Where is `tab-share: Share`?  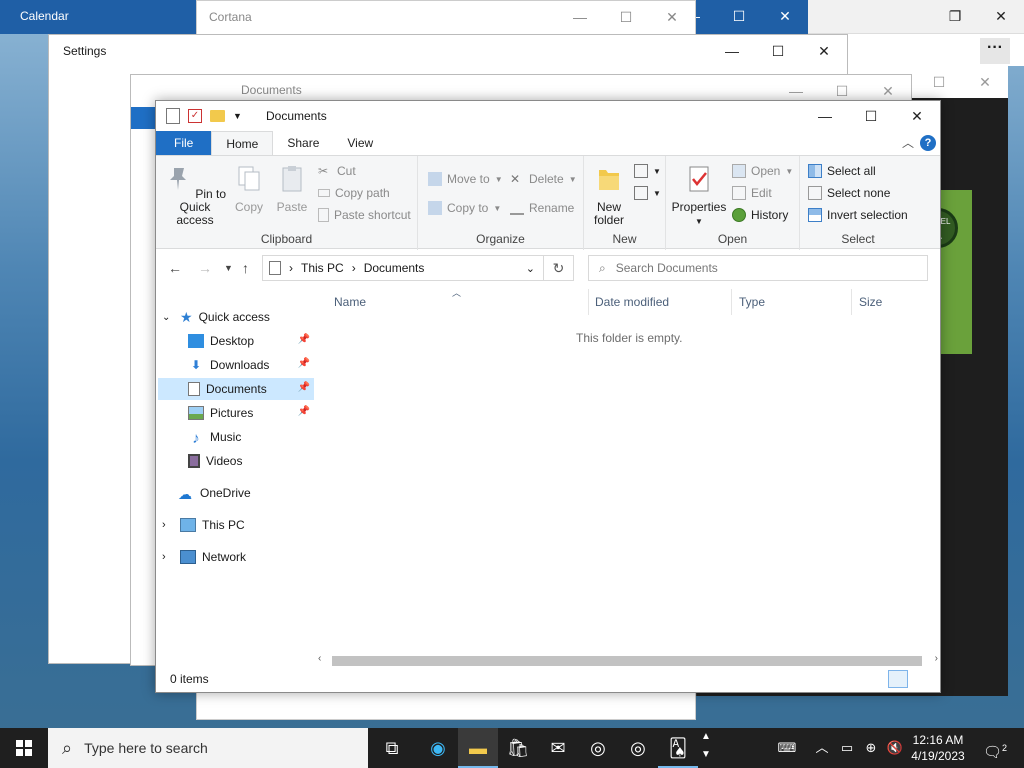 tab-share: Share is located at coordinates (303, 143).